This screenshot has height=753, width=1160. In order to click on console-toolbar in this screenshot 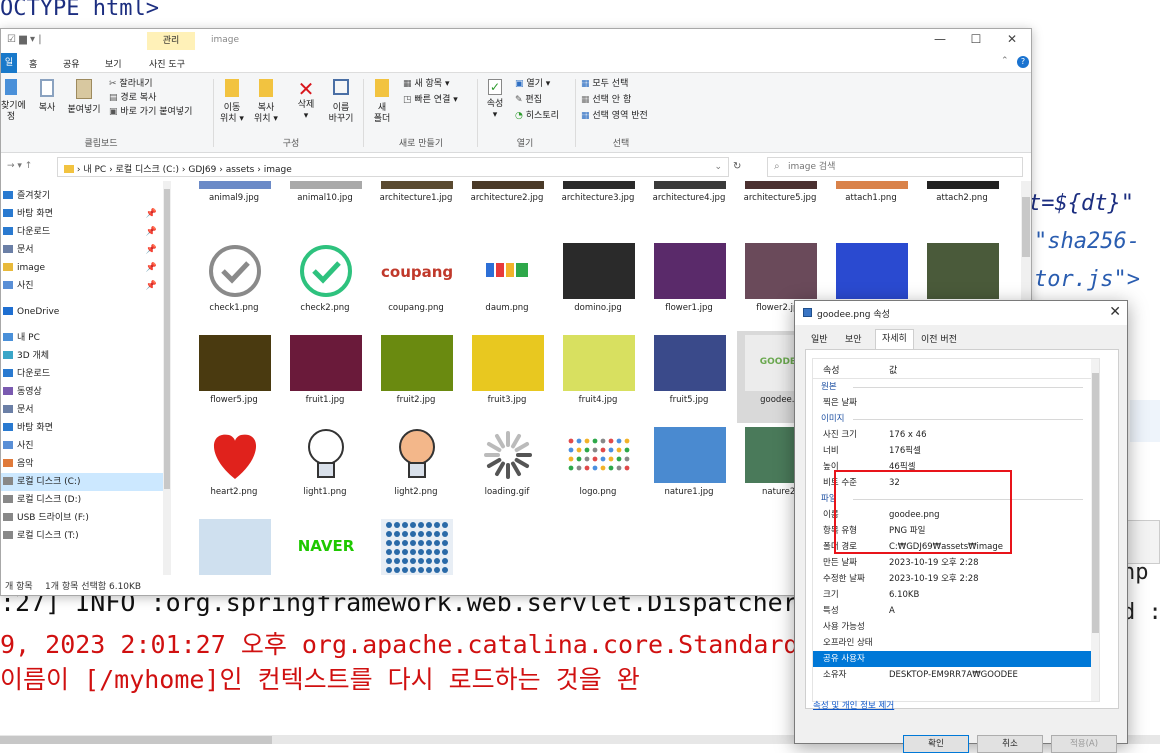, I will do `click(1142, 542)`.